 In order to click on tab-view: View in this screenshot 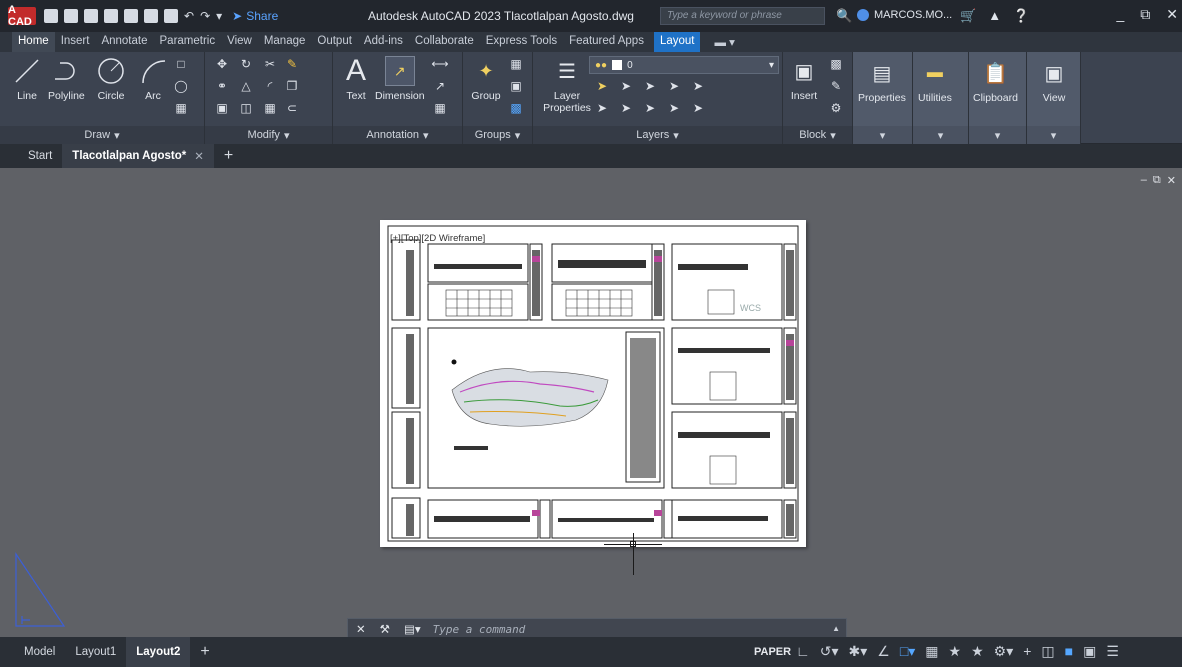, I will do `click(239, 42)`.